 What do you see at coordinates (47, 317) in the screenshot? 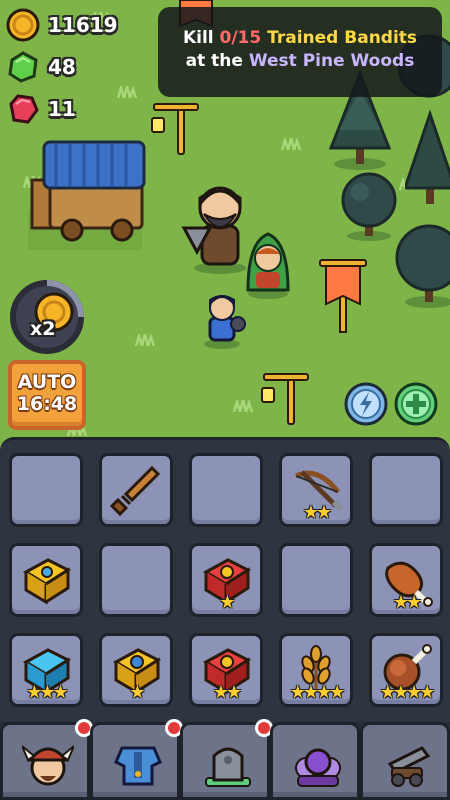
I see `speed-boost-button` at bounding box center [47, 317].